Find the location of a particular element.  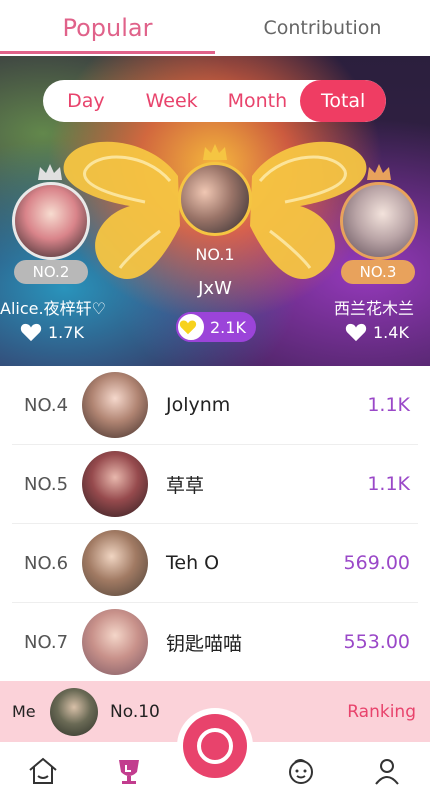

likes-rank-3: 1.4K is located at coordinates (377, 332).